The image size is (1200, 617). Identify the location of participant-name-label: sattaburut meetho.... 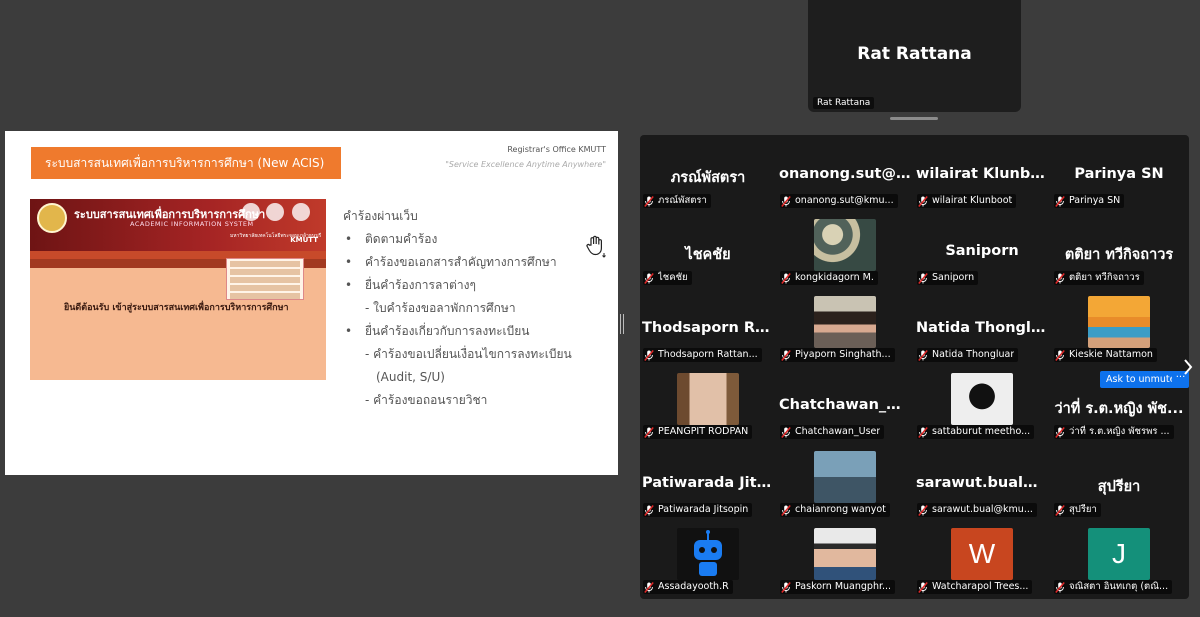
(976, 432).